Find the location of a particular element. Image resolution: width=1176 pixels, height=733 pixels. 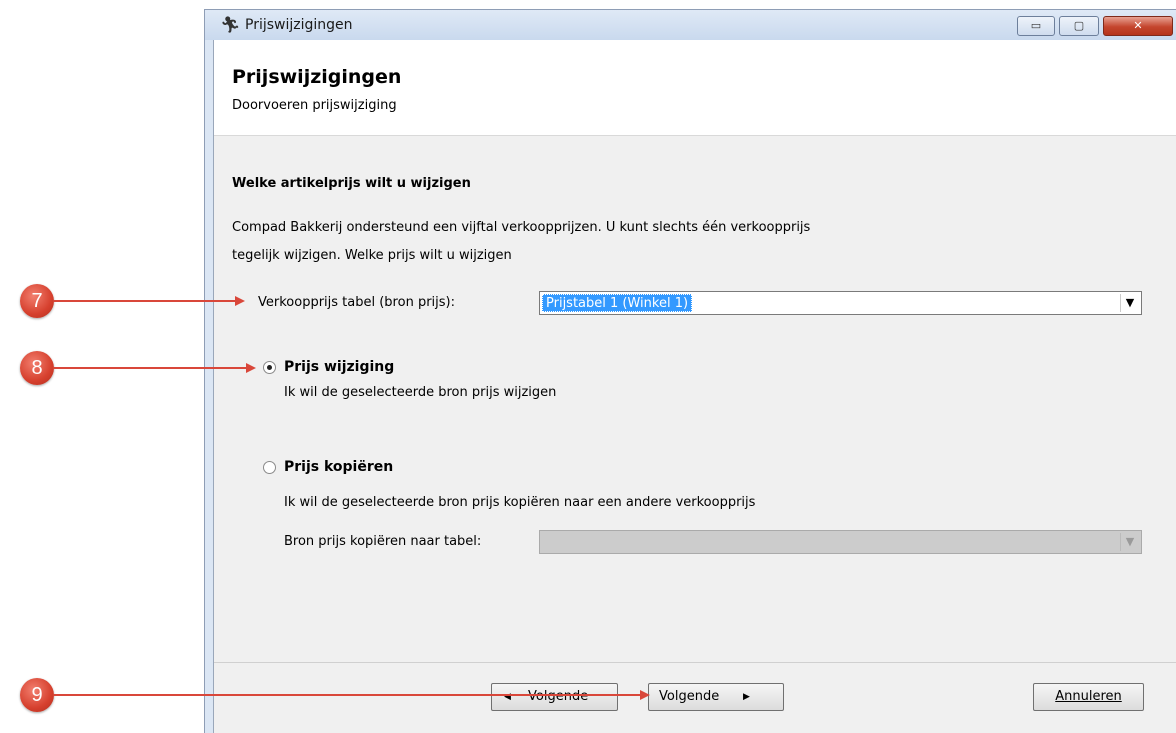

radio-prijs-wijziging is located at coordinates (269, 367).